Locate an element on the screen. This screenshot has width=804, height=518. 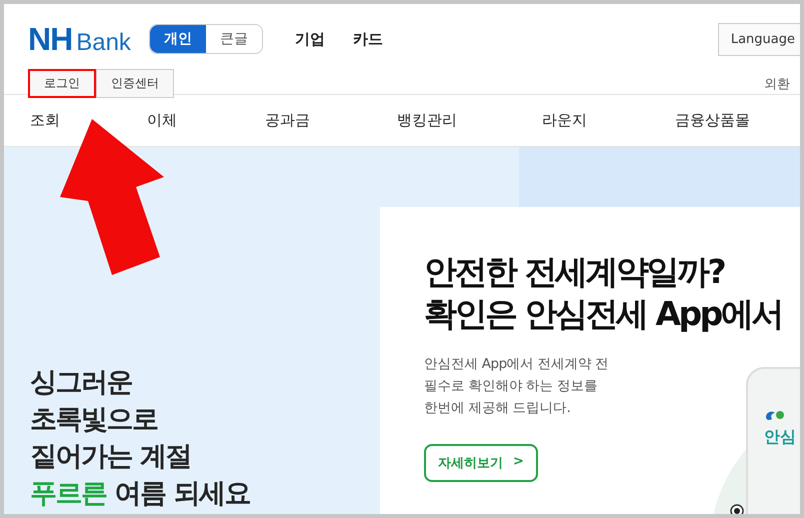
nav-menu-item: 라운지 is located at coordinates (608, 120).